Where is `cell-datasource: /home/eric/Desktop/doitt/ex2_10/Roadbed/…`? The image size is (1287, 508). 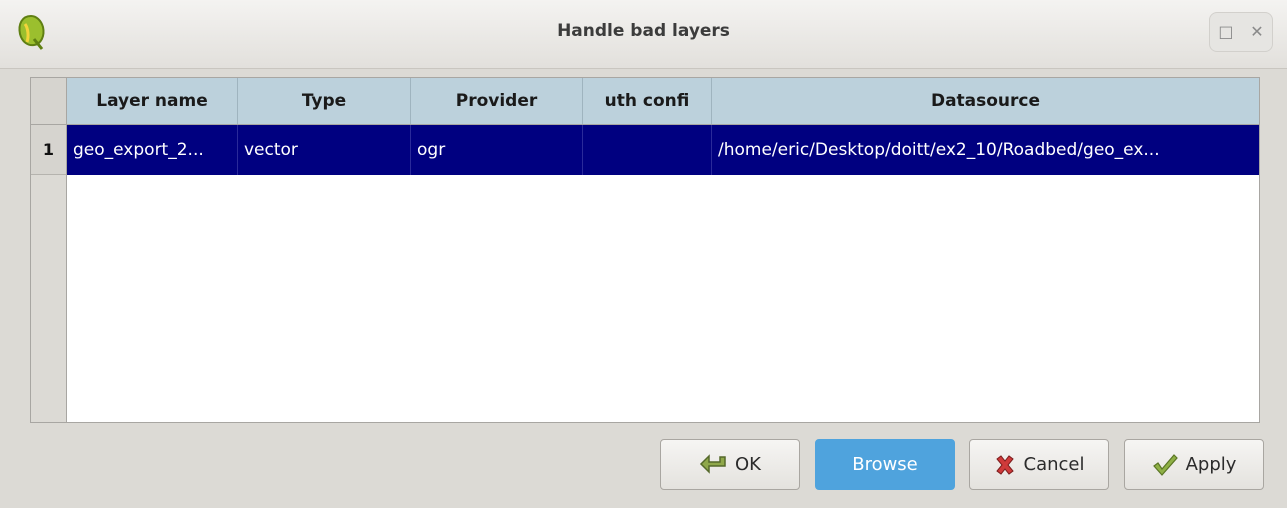 cell-datasource: /home/eric/Desktop/doitt/ex2_10/Roadbed/… is located at coordinates (985, 150).